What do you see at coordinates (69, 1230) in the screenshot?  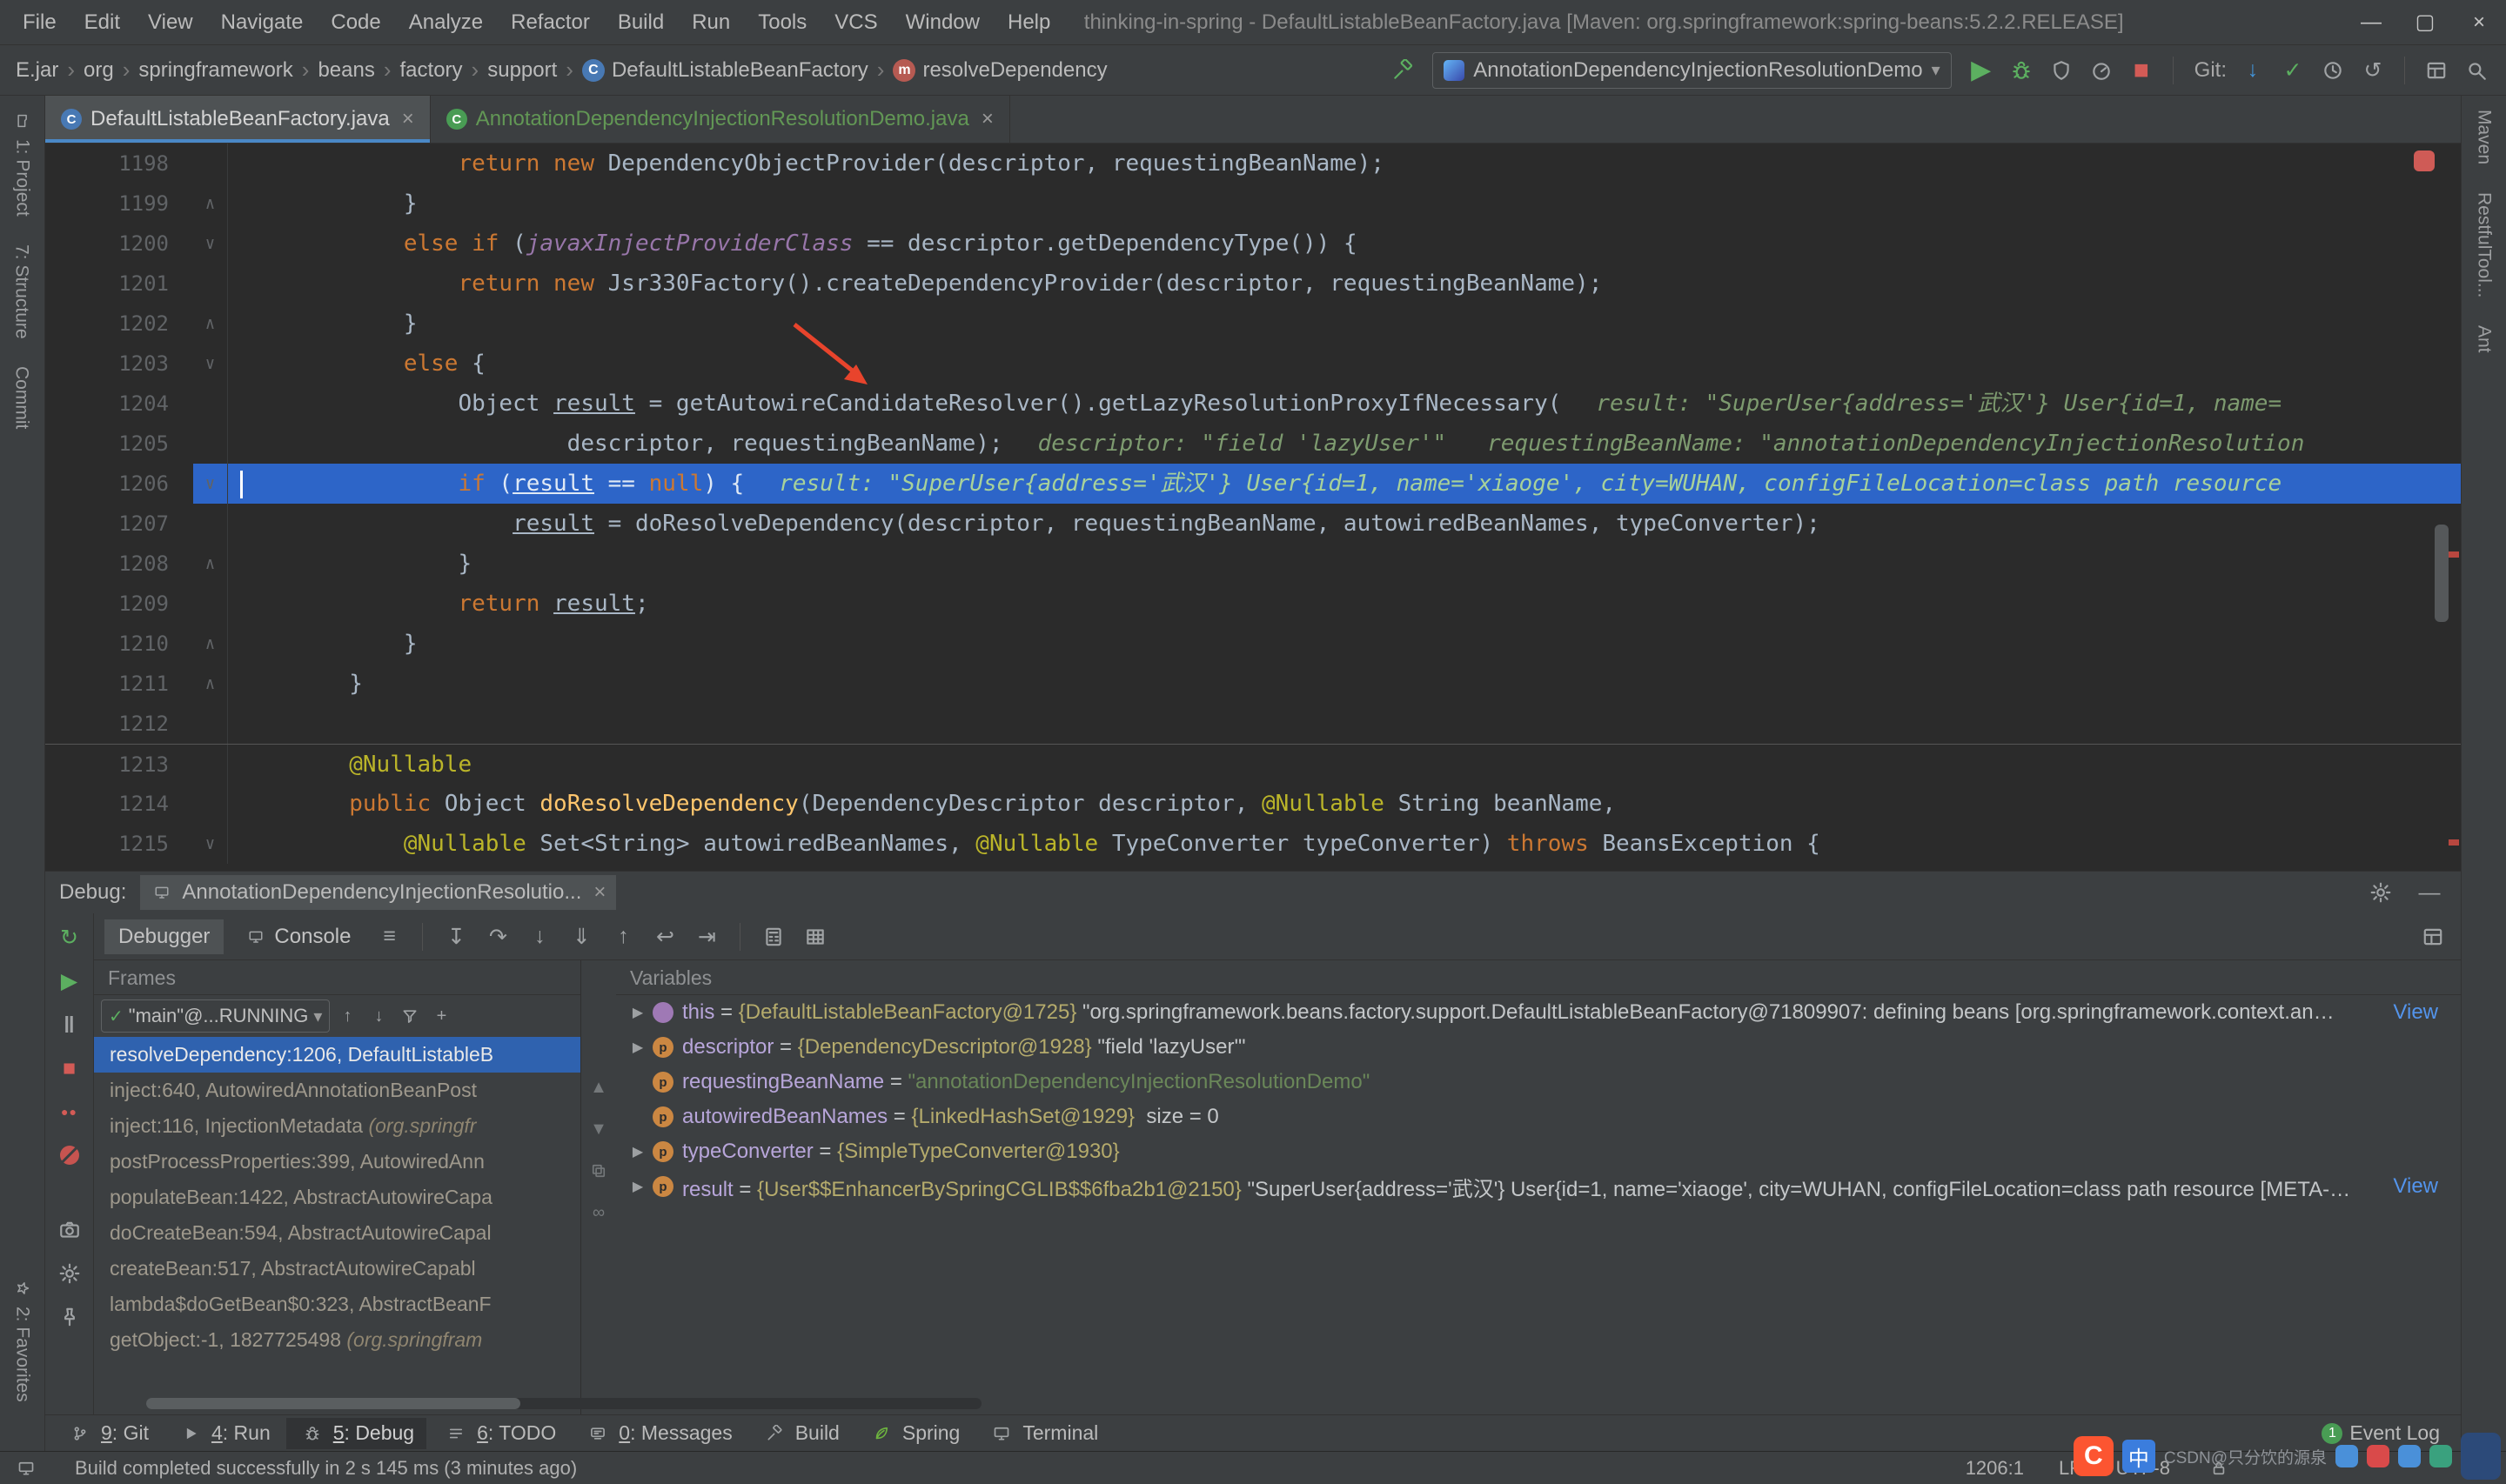 I see `thread-dump-icon` at bounding box center [69, 1230].